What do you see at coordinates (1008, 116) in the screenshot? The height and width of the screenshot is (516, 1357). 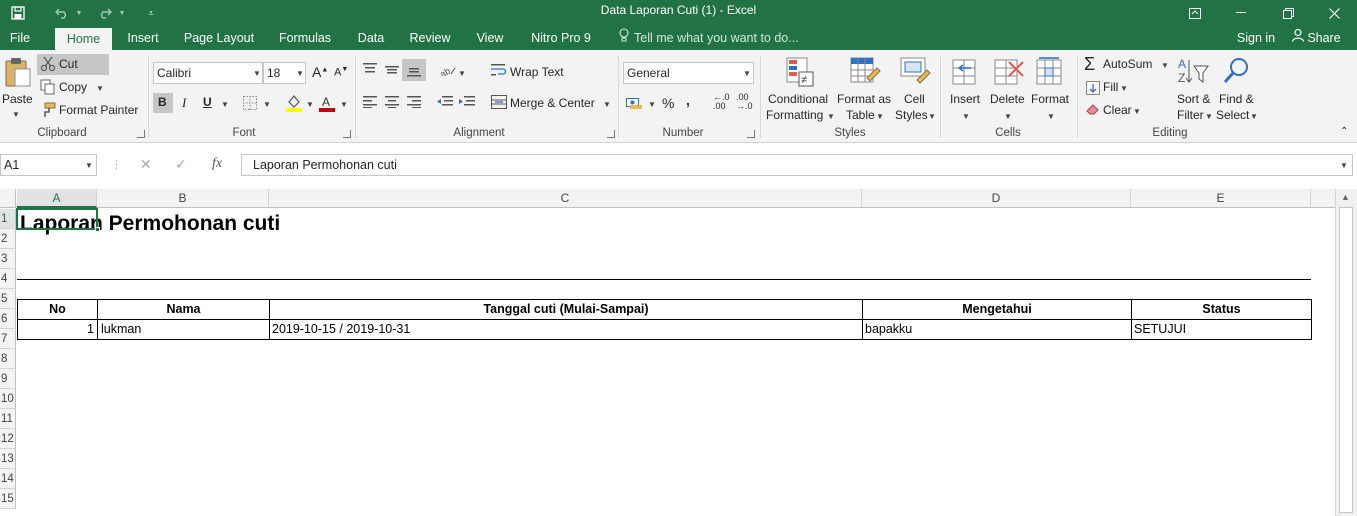 I see `delete-cells-dropdown-icon: ▼` at bounding box center [1008, 116].